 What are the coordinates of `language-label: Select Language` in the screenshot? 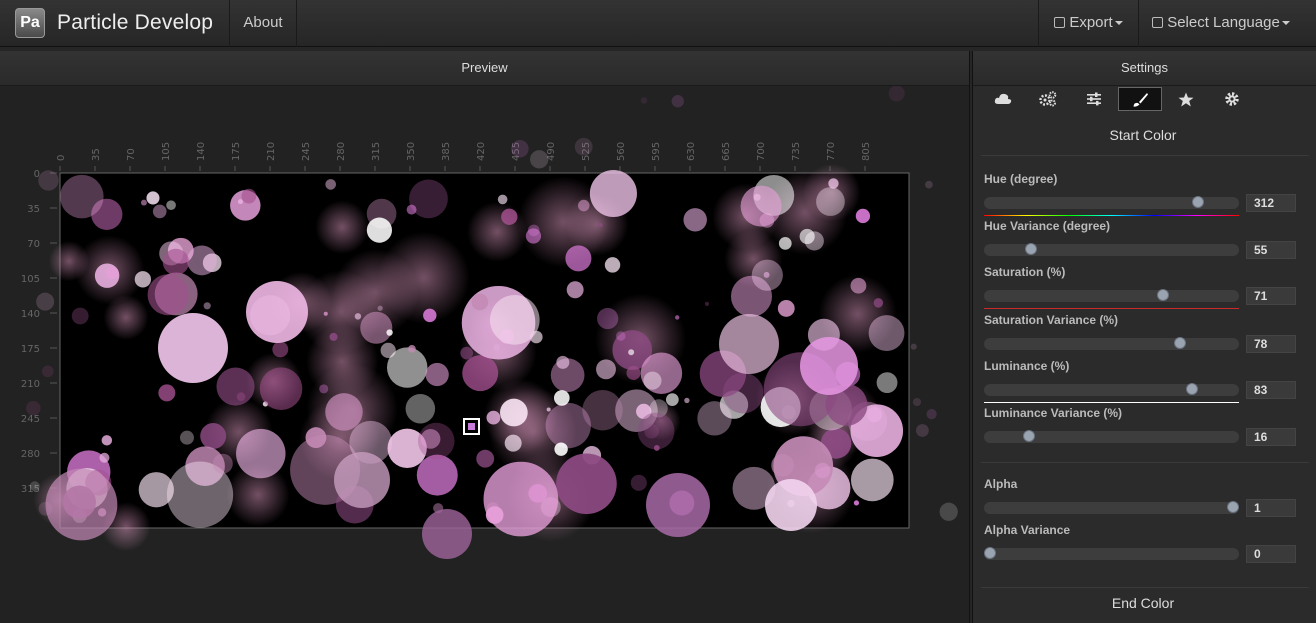 It's located at (1223, 22).